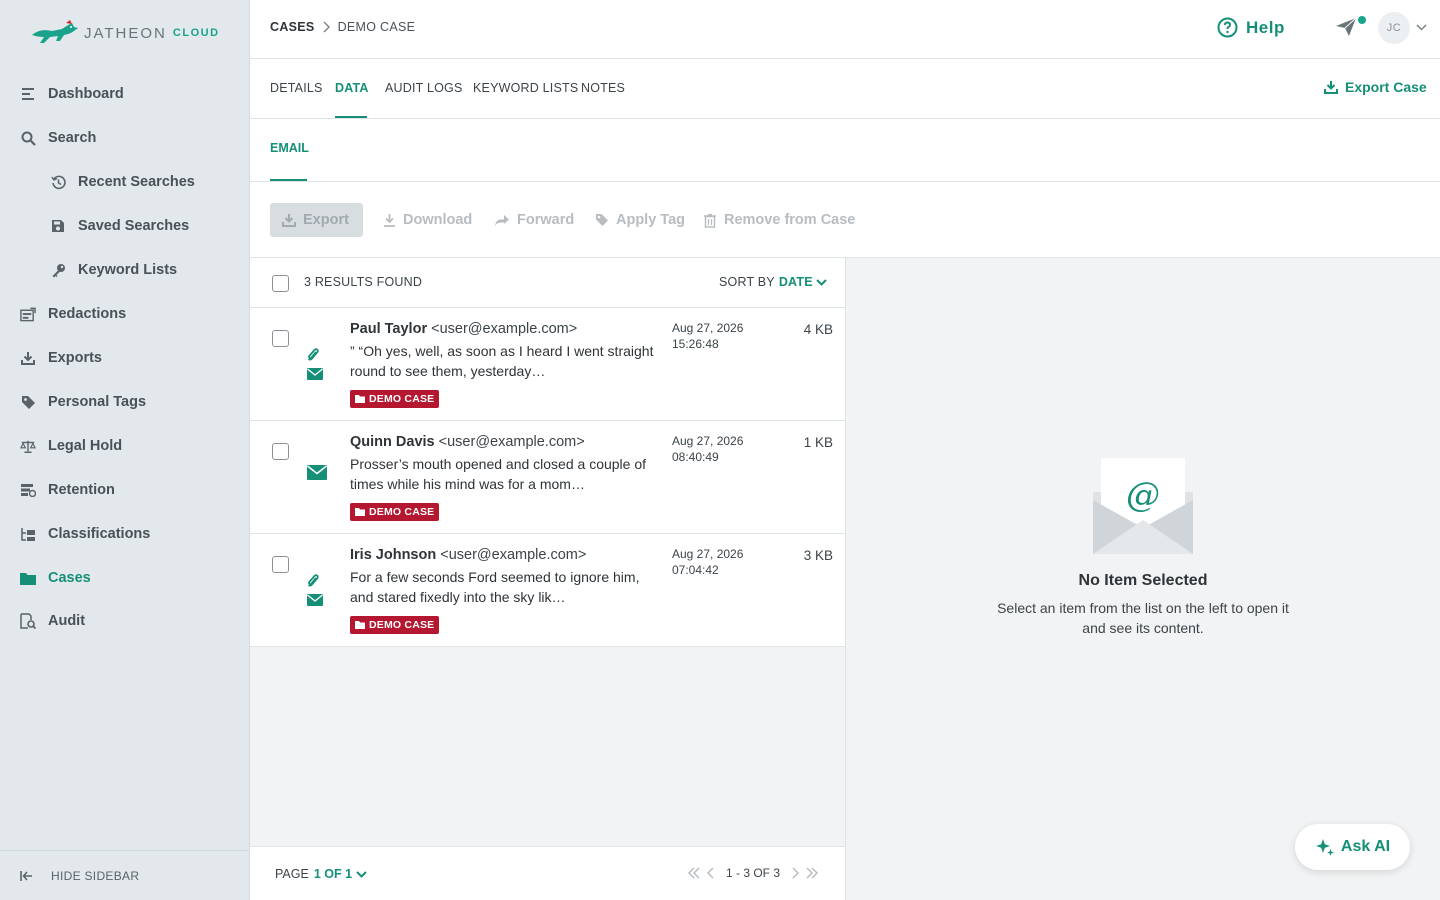 The height and width of the screenshot is (900, 1440). I want to click on sidebar-item-saved-searches: Saved Searches, so click(124, 226).